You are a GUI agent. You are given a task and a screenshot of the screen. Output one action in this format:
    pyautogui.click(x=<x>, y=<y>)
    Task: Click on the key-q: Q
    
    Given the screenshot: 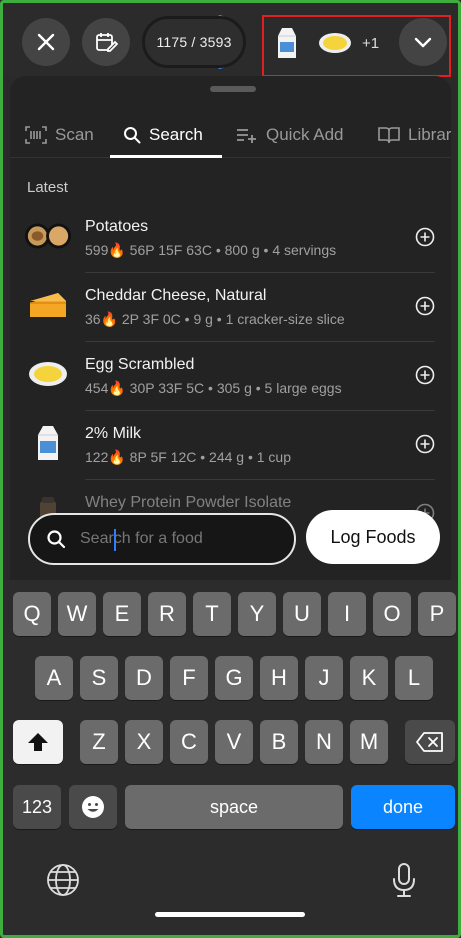 What is the action you would take?
    pyautogui.click(x=32, y=614)
    